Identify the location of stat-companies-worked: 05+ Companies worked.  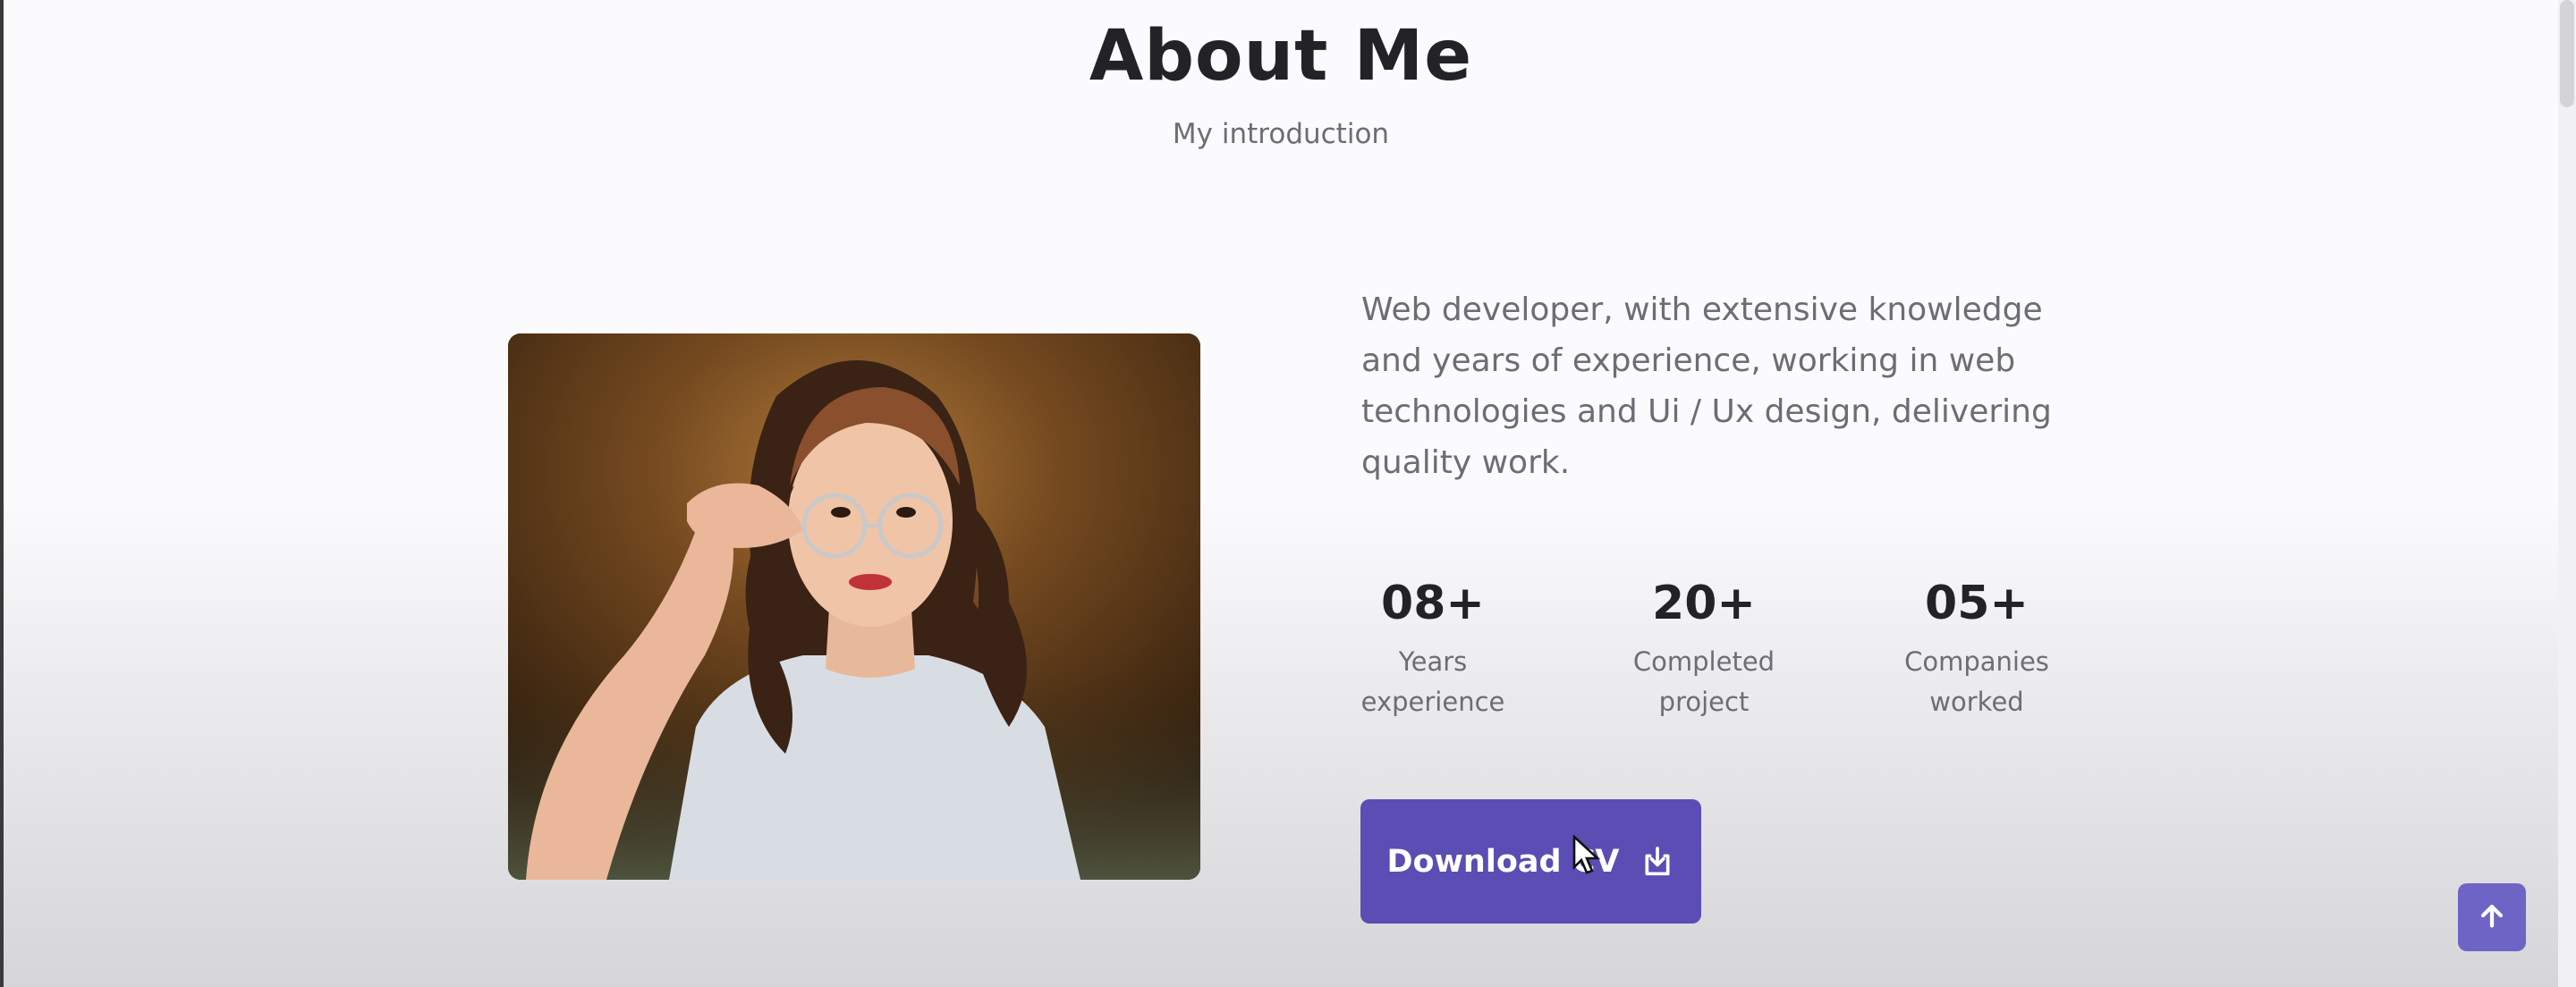
(1976, 647).